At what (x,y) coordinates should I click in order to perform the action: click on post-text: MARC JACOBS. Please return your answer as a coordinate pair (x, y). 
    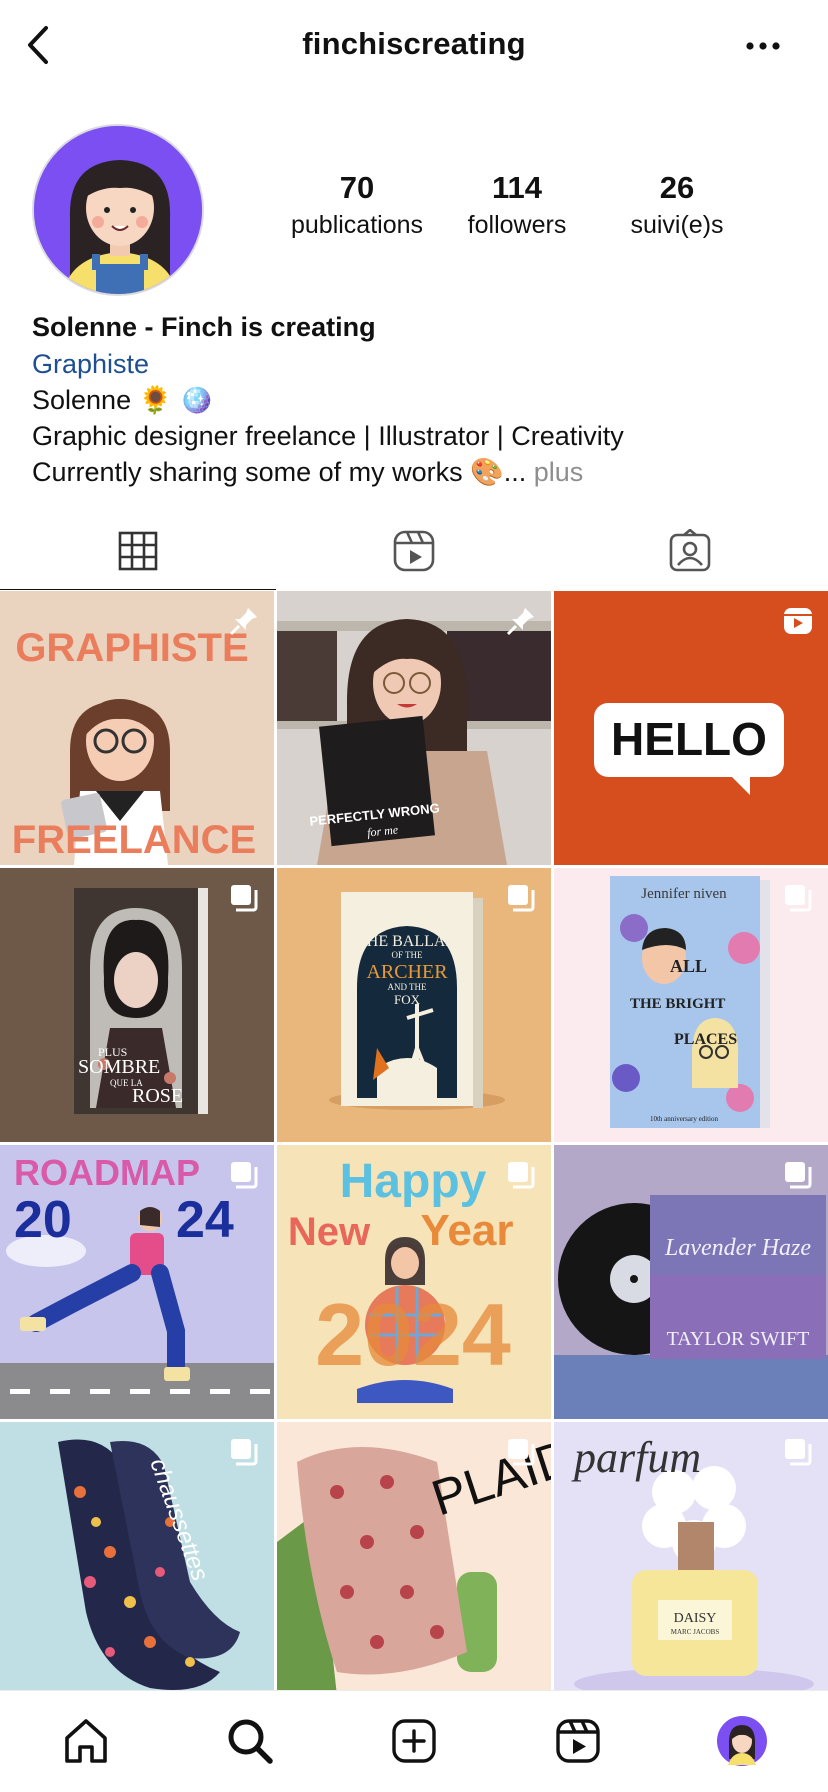
    Looking at the image, I should click on (695, 1632).